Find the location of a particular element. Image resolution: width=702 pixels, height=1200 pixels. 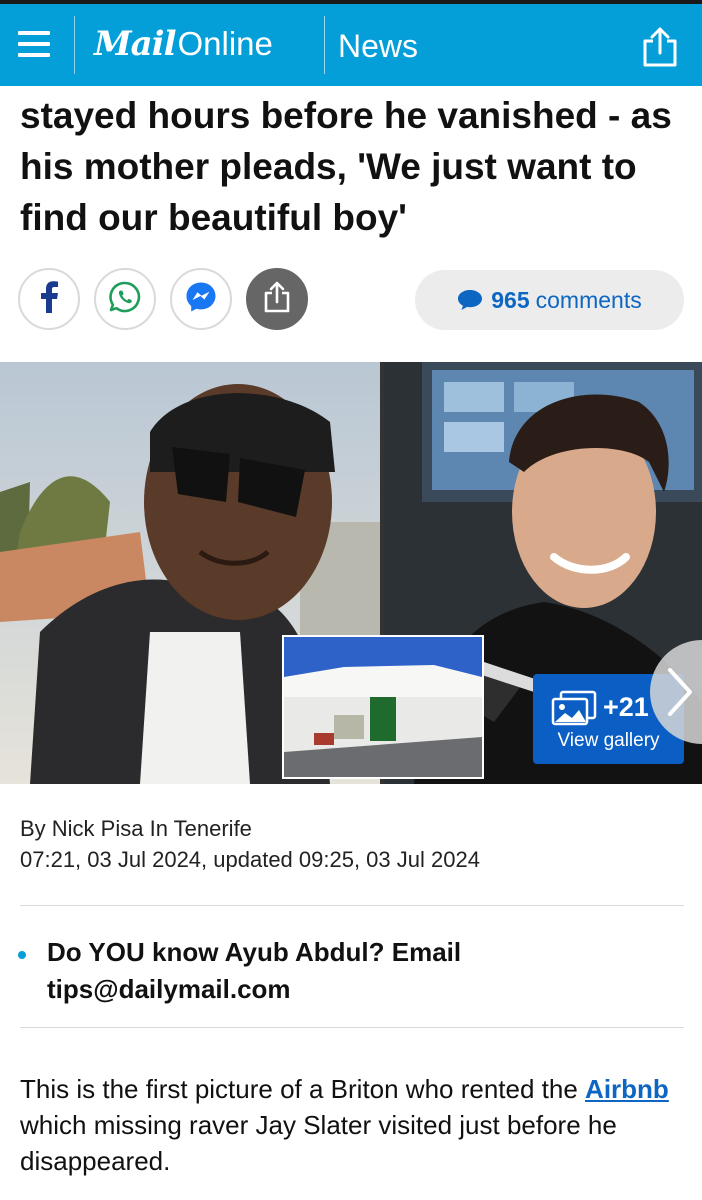

share-whatsapp-button is located at coordinates (125, 299).